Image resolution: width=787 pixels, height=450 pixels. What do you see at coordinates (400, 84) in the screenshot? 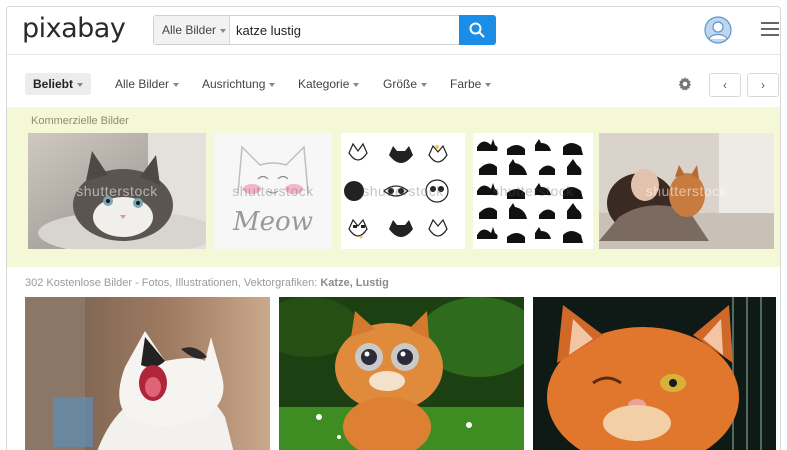
I see `filter-label: Größe` at bounding box center [400, 84].